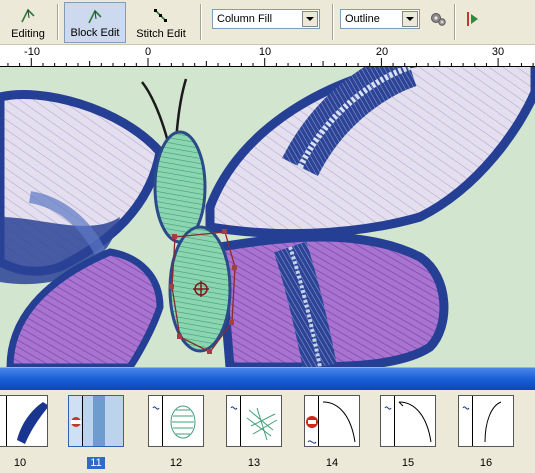 The width and height of the screenshot is (535, 473). What do you see at coordinates (332, 463) in the screenshot?
I see `stitch-object-number: 14` at bounding box center [332, 463].